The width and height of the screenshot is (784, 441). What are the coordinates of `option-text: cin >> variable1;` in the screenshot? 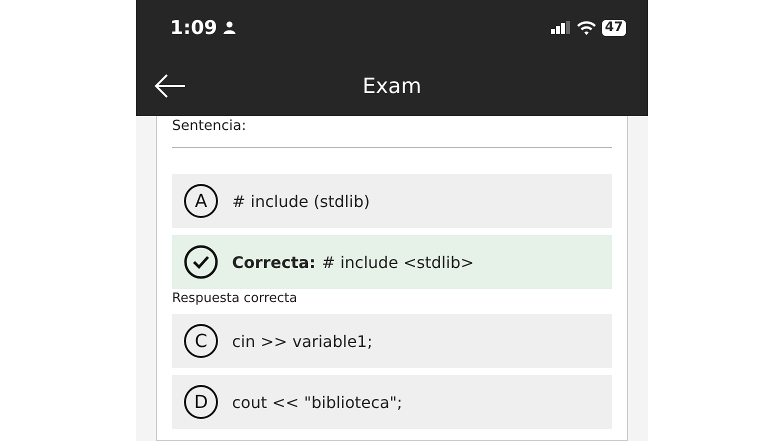 It's located at (302, 341).